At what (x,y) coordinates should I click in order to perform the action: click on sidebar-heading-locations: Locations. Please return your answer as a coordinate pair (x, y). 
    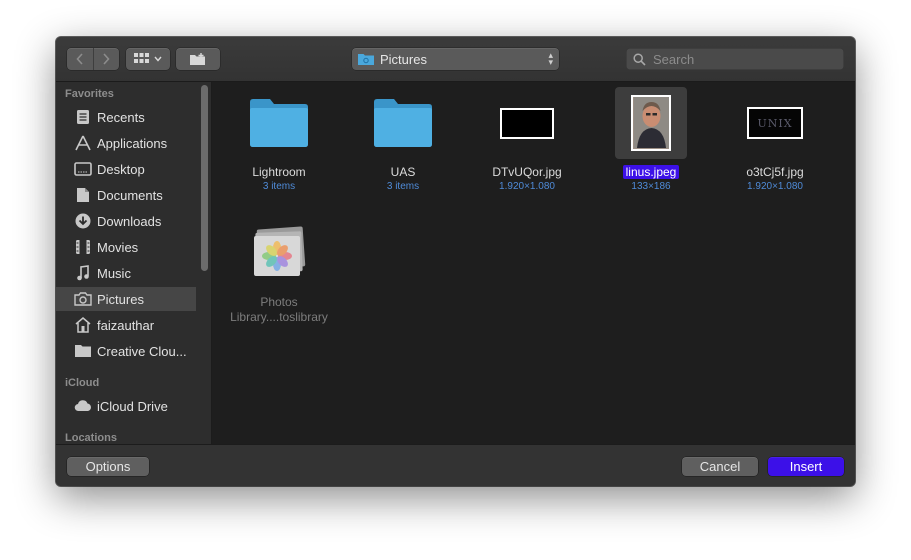
    Looking at the image, I should click on (91, 438).